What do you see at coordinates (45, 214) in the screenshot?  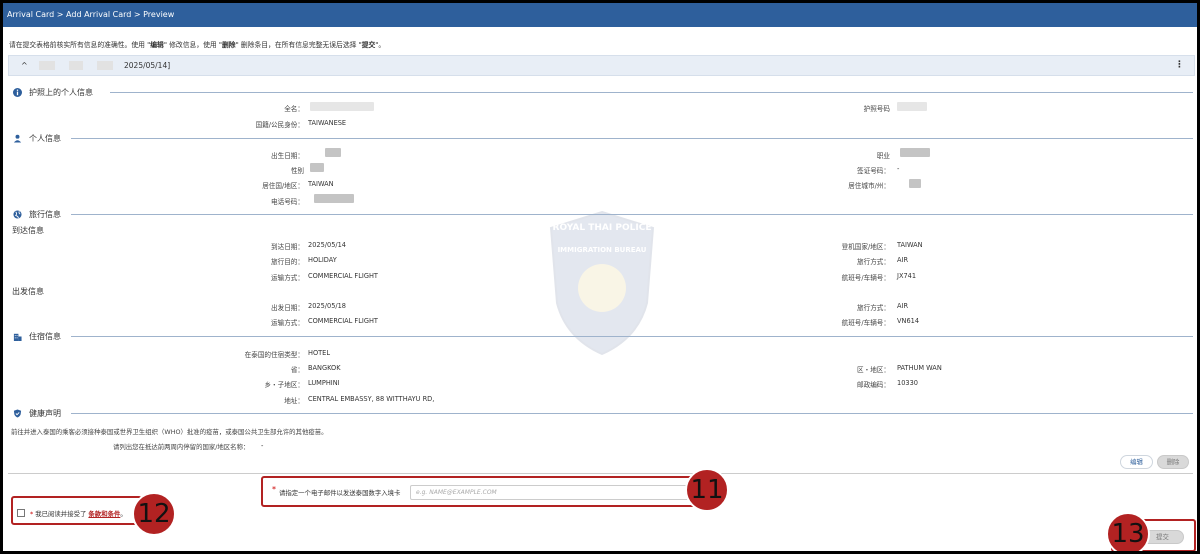 I see `section-title: 旅行信息` at bounding box center [45, 214].